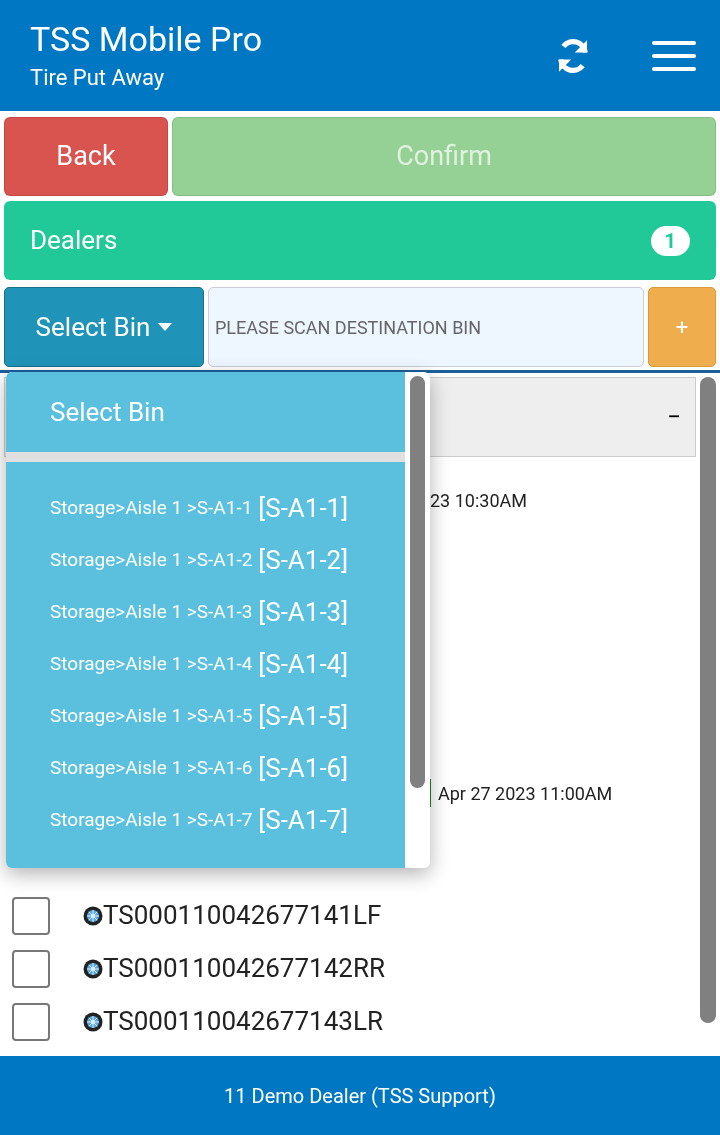 This screenshot has width=720, height=1135. Describe the element at coordinates (243, 1021) in the screenshot. I see `tire-serial: TS000110042677143LR` at that location.